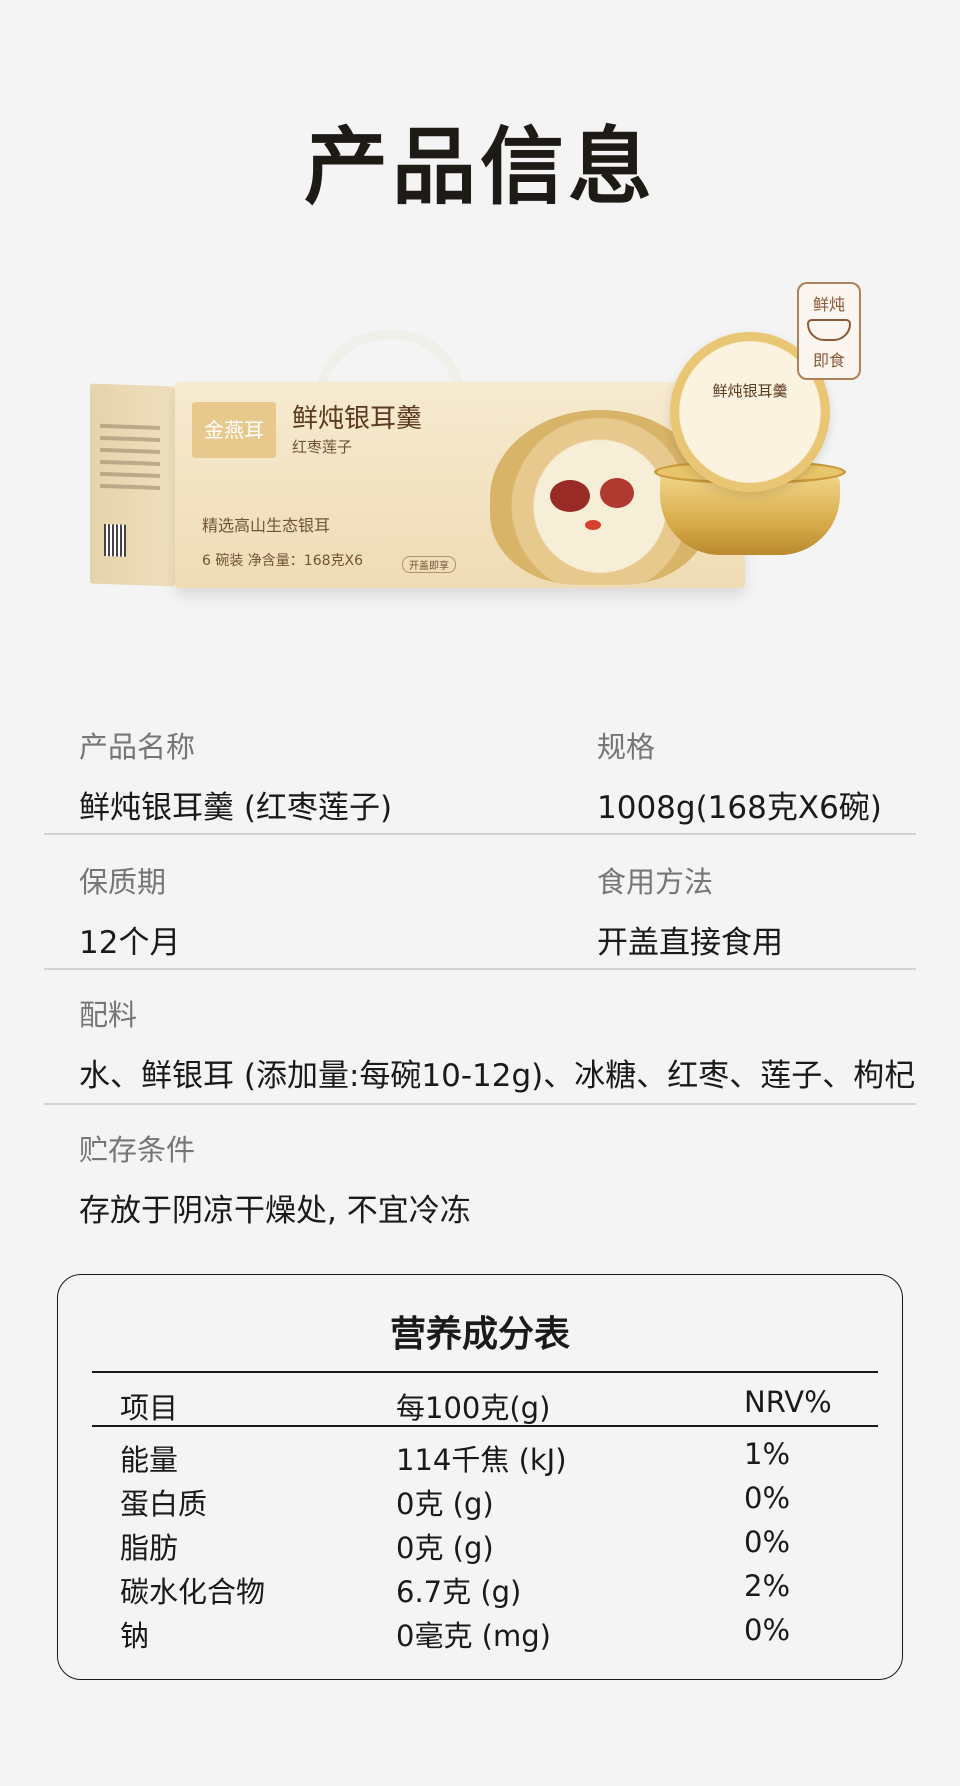  Describe the element at coordinates (275, 1211) in the screenshot. I see `storage-value: 存放于阴凉干燥处, 不宜冷冻` at that location.